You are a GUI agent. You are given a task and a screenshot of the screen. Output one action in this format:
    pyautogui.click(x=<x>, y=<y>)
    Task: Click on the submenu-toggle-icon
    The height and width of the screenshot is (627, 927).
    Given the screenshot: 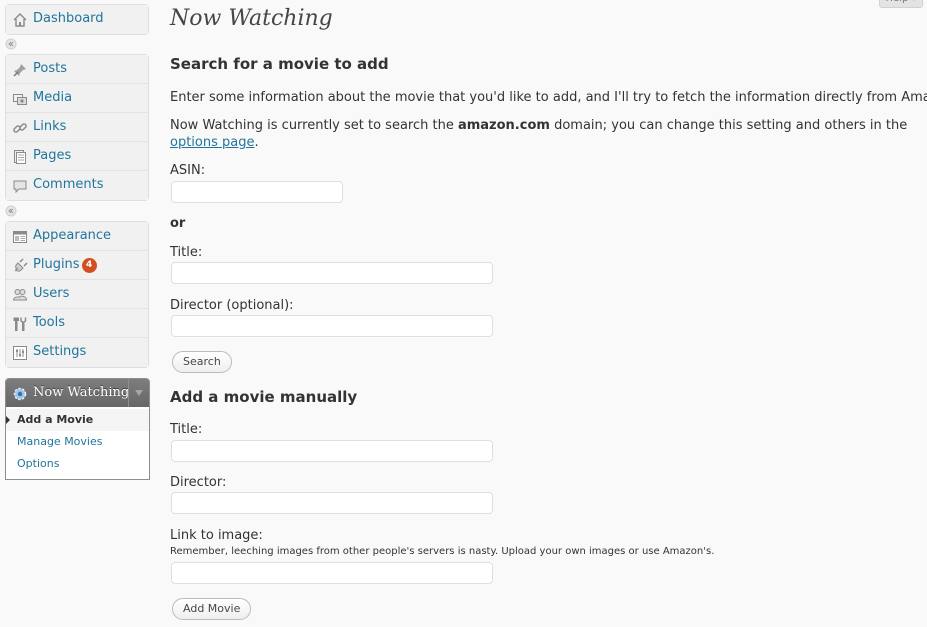 What is the action you would take?
    pyautogui.click(x=138, y=393)
    